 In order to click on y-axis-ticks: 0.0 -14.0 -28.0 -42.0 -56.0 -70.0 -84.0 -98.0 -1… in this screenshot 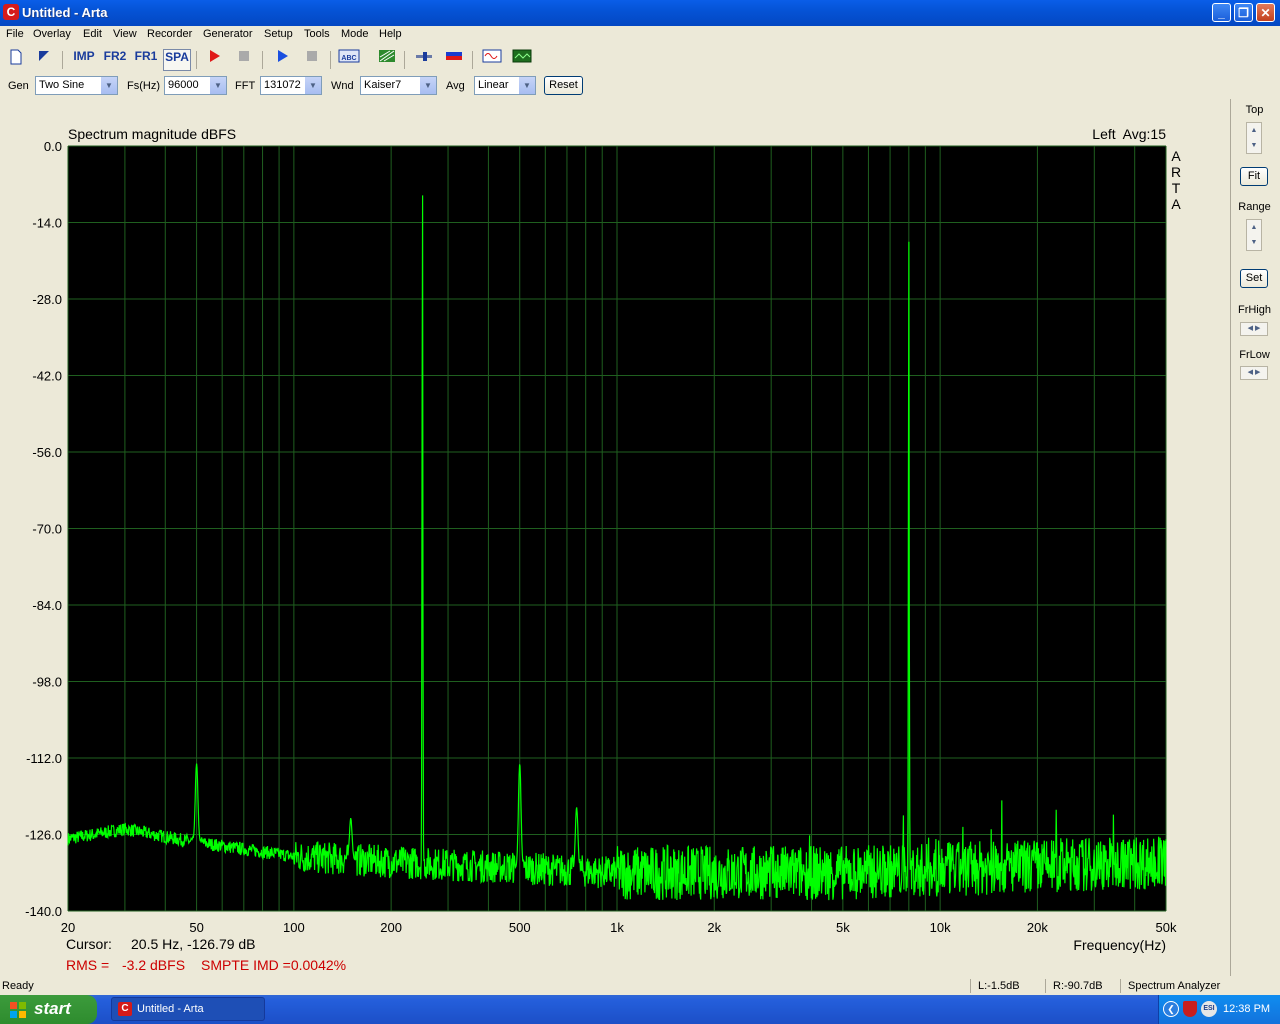, I will do `click(43, 529)`.